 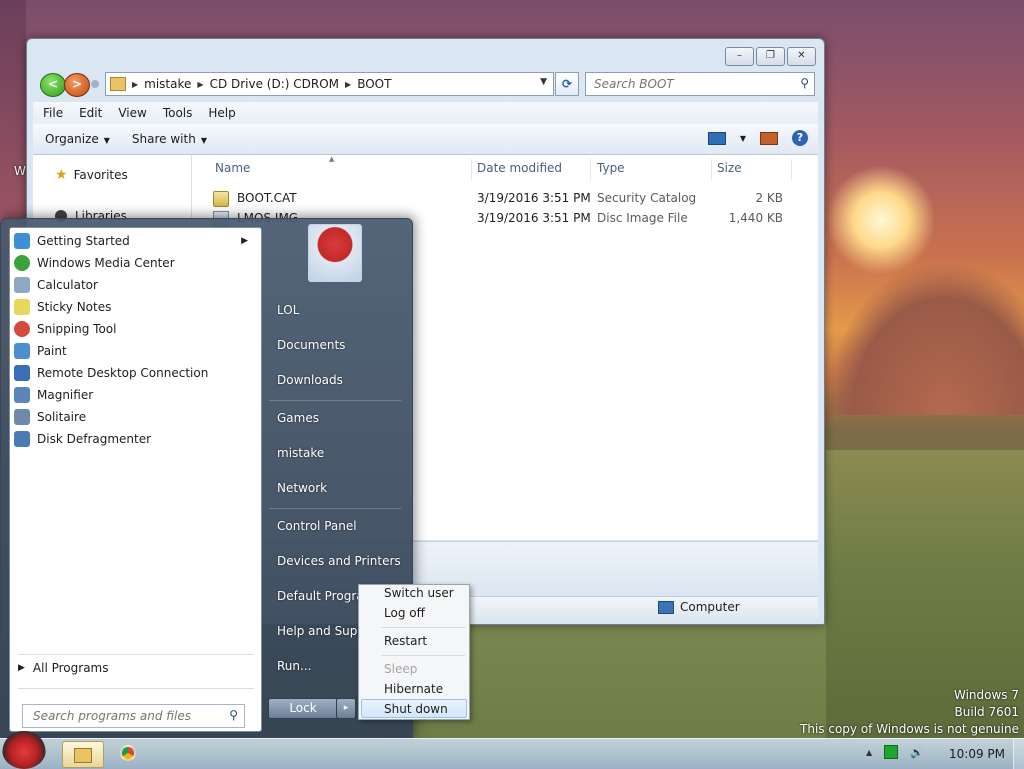 I want to click on forward-button: >, so click(x=77, y=85).